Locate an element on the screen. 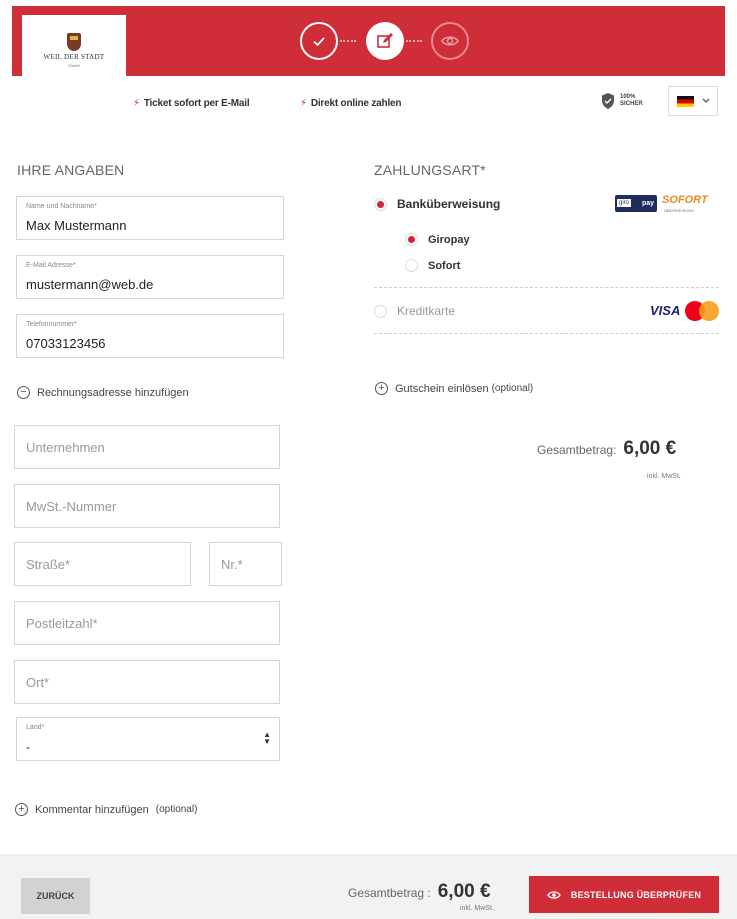  phone-label: Telefonnummer* is located at coordinates (51, 324).